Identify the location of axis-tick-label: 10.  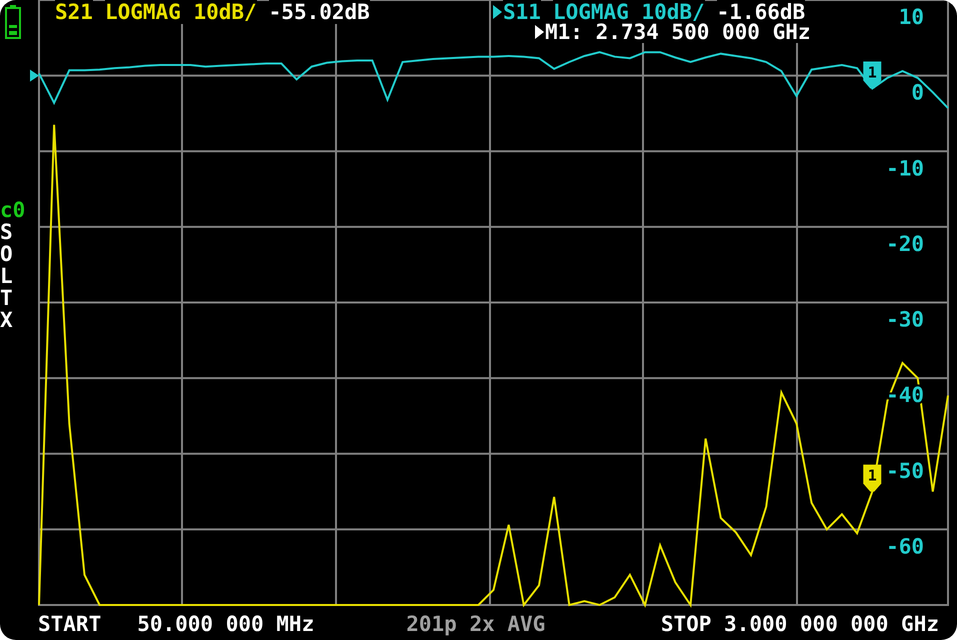
(911, 17).